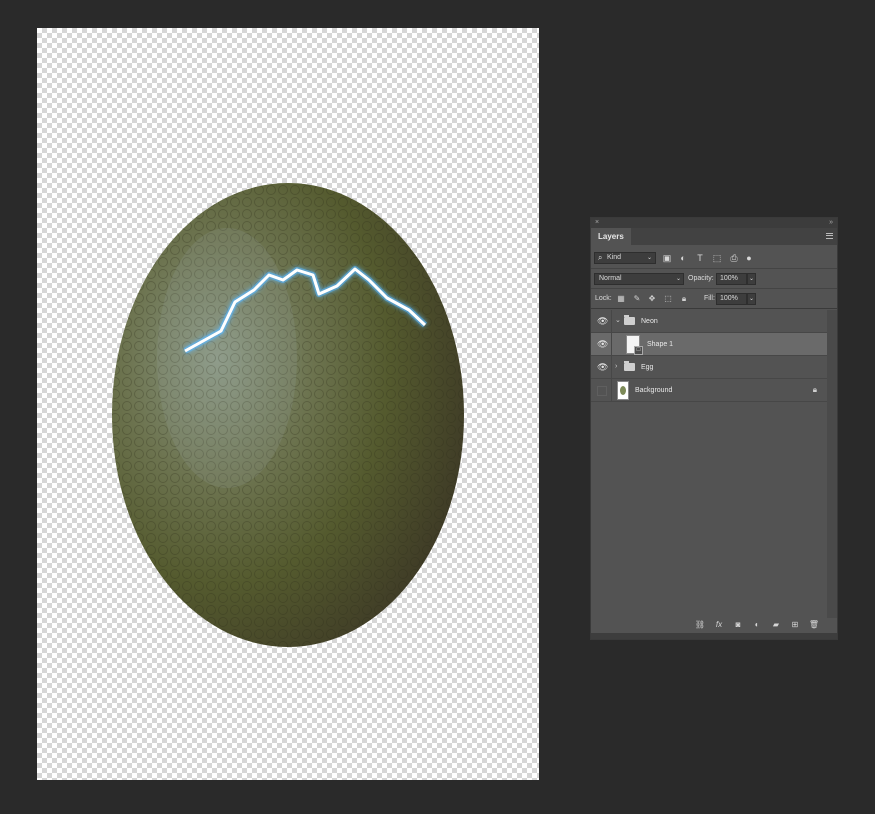 The height and width of the screenshot is (814, 875). What do you see at coordinates (751, 299) in the screenshot?
I see `fill-dropdown-icon: ⌄` at bounding box center [751, 299].